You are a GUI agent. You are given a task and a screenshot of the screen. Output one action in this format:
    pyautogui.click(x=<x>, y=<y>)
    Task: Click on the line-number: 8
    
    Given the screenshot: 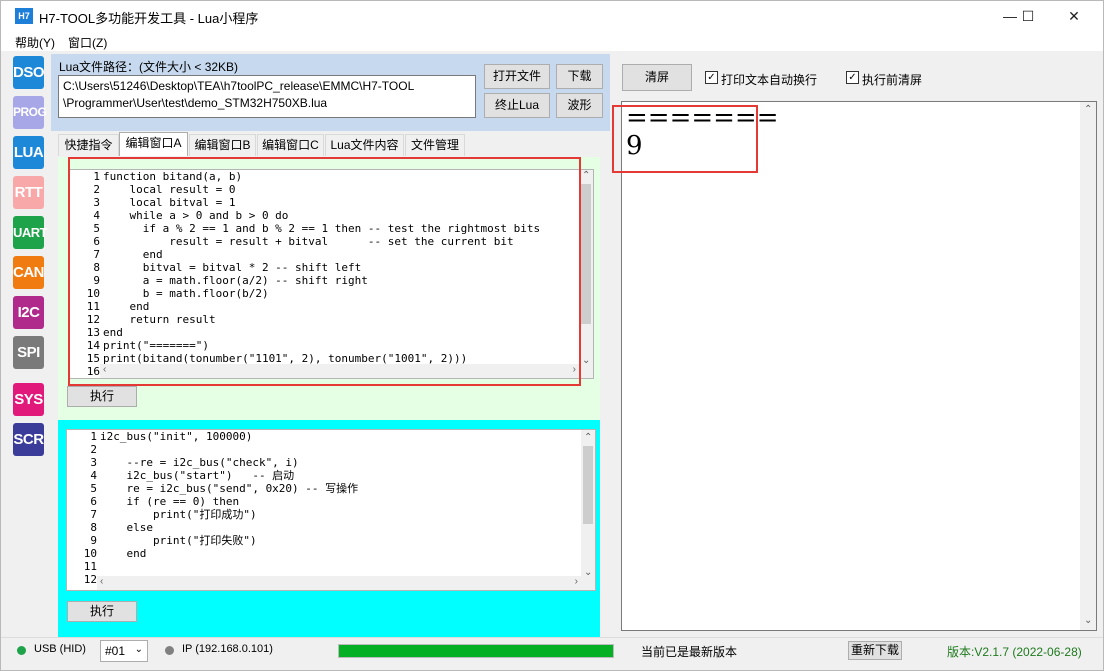 What is the action you would take?
    pyautogui.click(x=93, y=527)
    